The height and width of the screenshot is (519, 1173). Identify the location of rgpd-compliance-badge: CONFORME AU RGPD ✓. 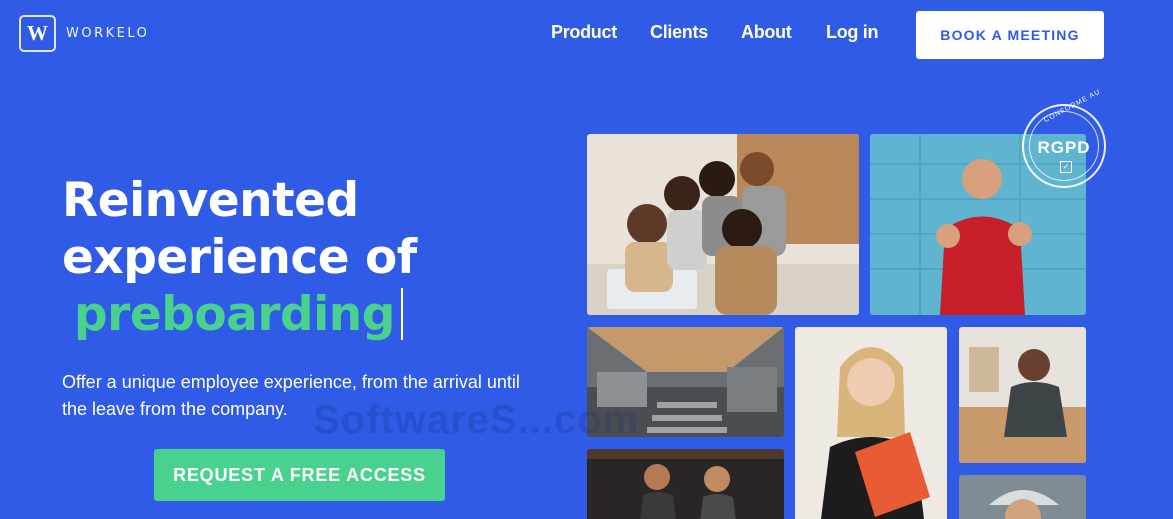
(1064, 138).